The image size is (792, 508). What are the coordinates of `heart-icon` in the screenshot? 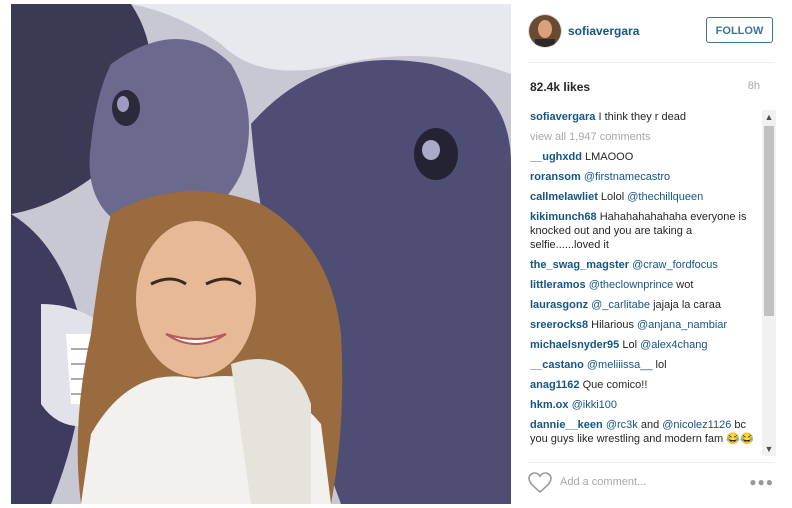 It's located at (540, 483).